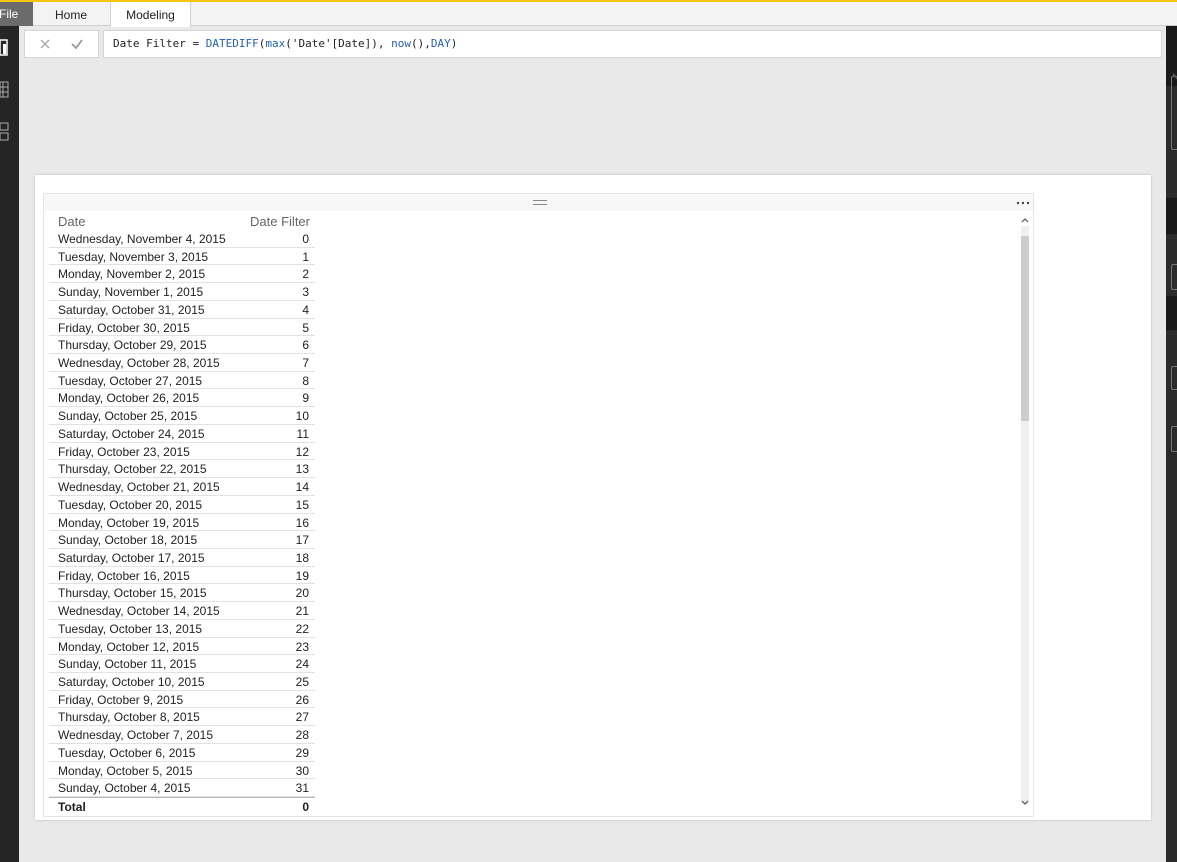 The height and width of the screenshot is (862, 1177). What do you see at coordinates (421, 43) in the screenshot?
I see `formula-arg-now: (),` at bounding box center [421, 43].